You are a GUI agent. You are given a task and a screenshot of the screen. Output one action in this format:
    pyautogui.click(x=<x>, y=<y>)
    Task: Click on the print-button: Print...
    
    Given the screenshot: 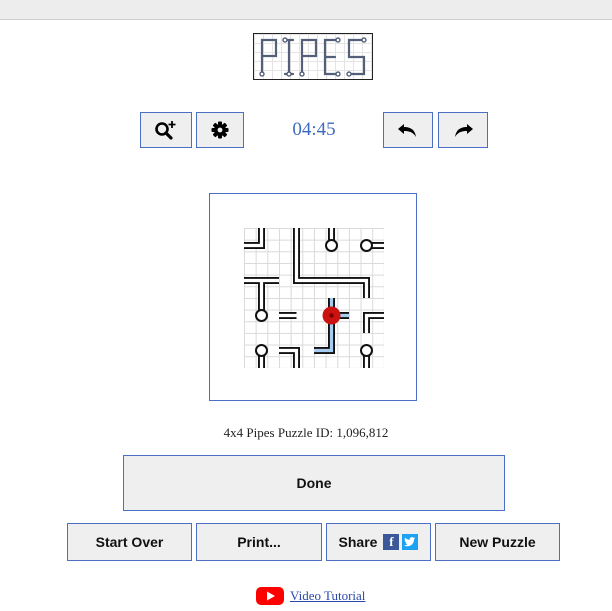 What is the action you would take?
    pyautogui.click(x=259, y=542)
    